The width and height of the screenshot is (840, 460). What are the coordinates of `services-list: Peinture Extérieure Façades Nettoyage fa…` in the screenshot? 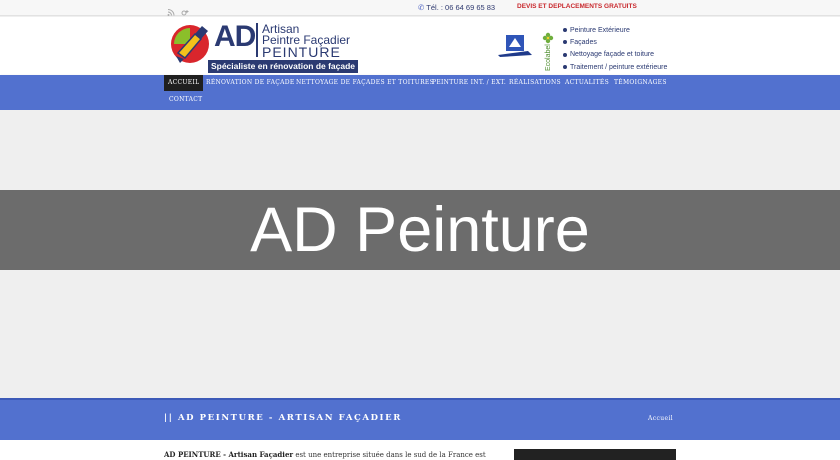 It's located at (615, 49).